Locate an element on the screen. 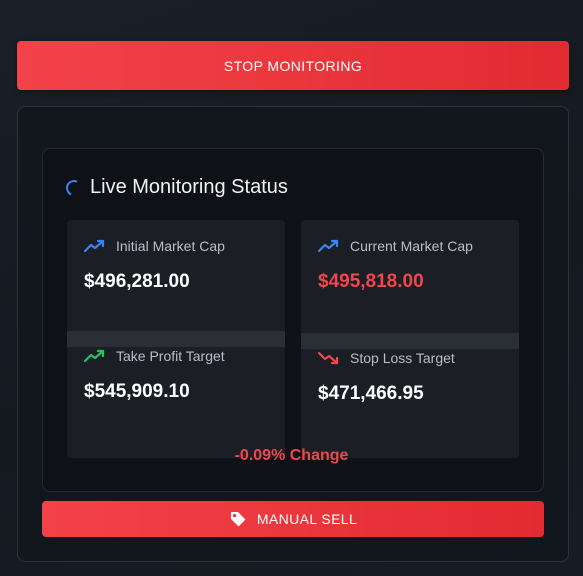 The image size is (583, 576). metric-value: $471,466.95 is located at coordinates (371, 393).